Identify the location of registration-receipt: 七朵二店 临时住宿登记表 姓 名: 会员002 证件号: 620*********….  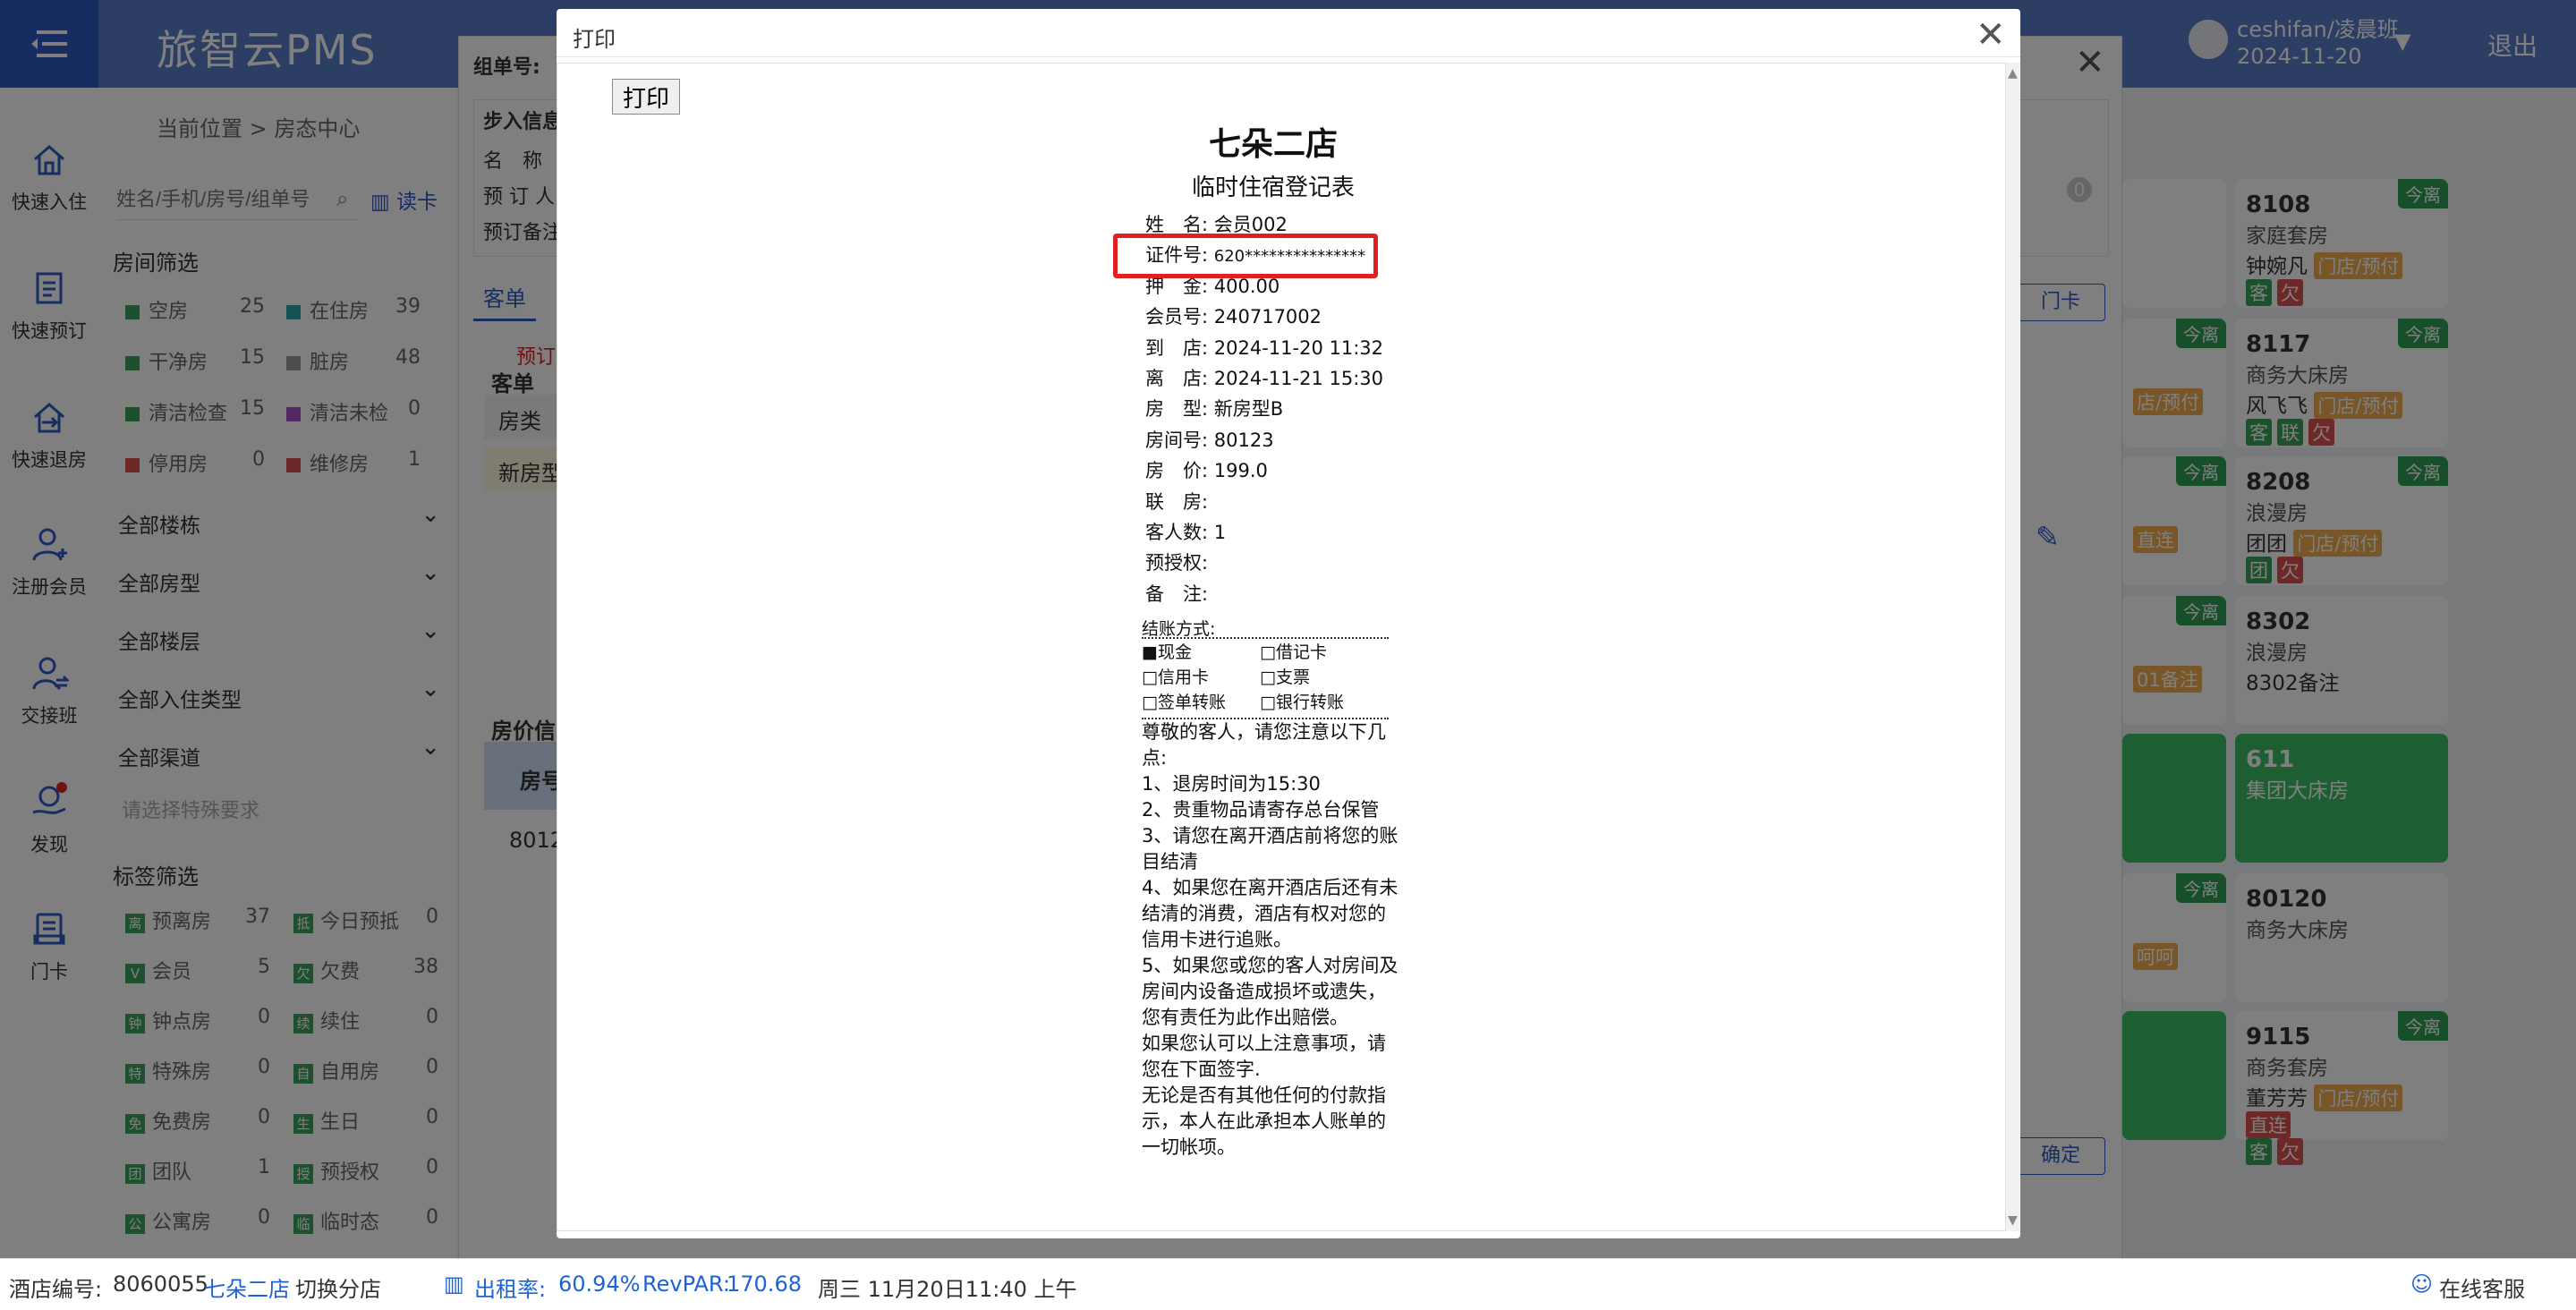
(1273, 656).